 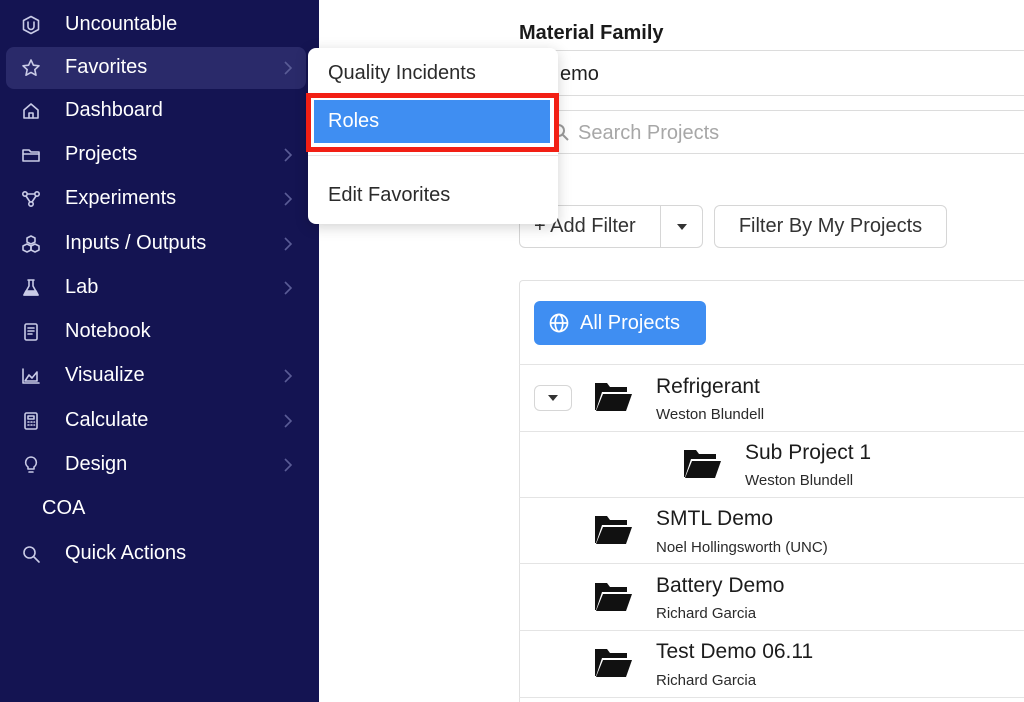 What do you see at coordinates (31, 111) in the screenshot?
I see `home-icon` at bounding box center [31, 111].